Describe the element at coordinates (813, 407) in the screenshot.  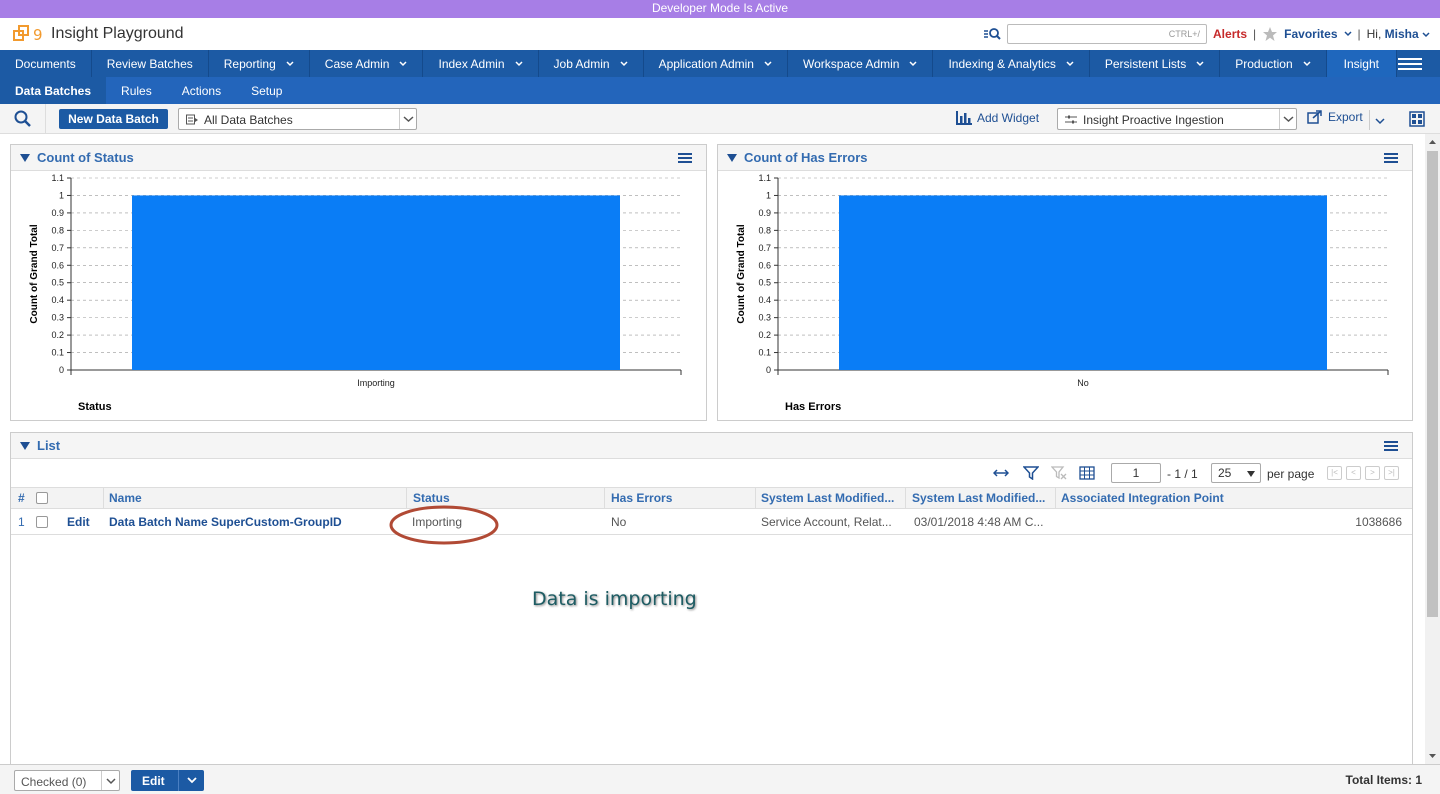
I see `x-axis-label: Has Errors` at that location.